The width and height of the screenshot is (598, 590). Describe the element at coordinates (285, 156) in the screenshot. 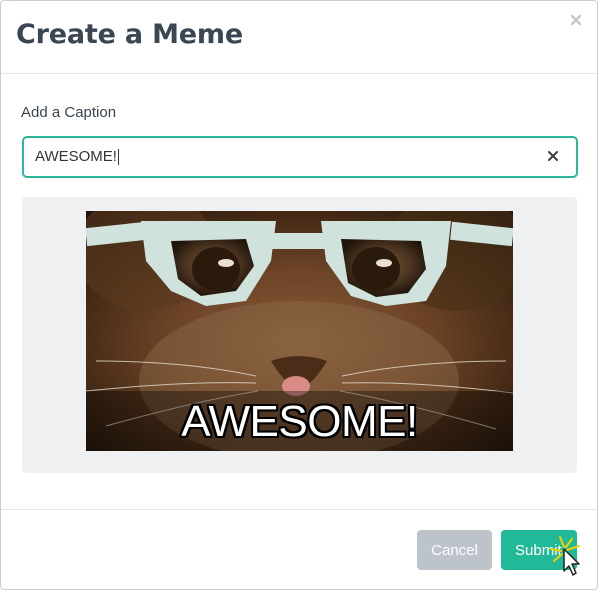

I see `caption-input` at that location.